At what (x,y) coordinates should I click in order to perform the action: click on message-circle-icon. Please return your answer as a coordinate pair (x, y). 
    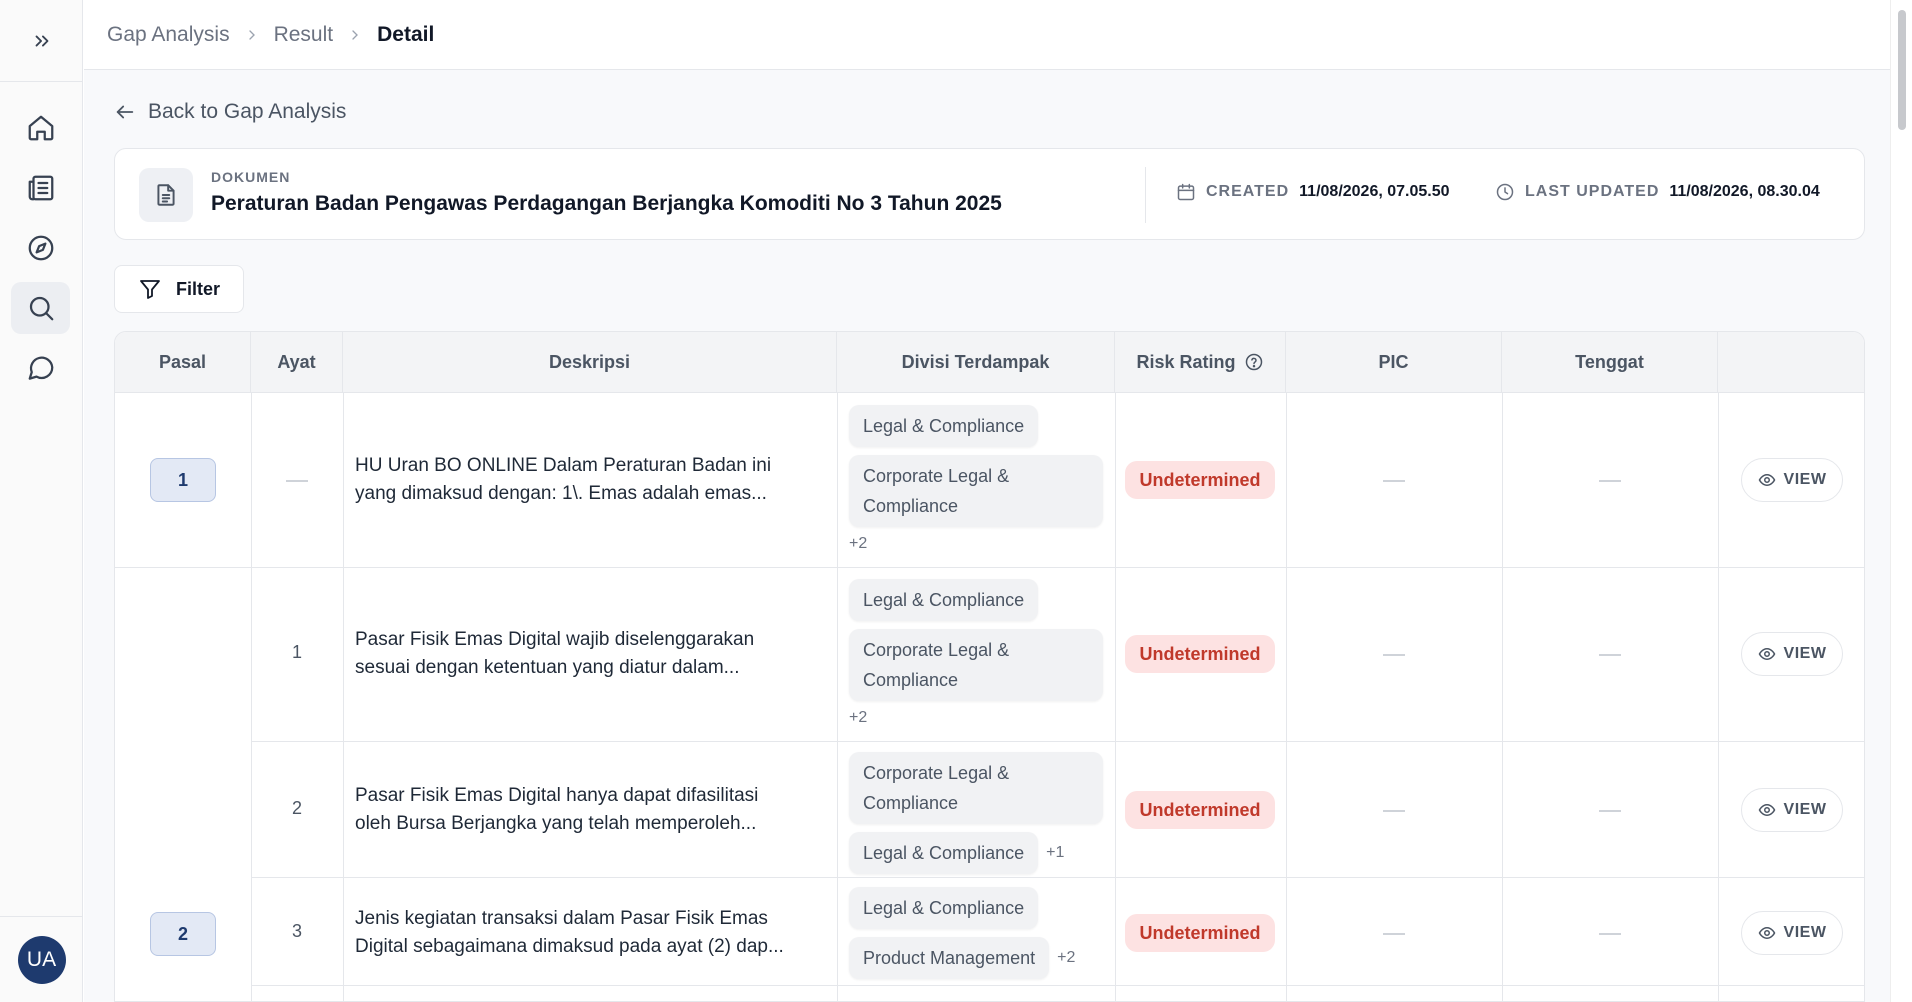
    Looking at the image, I should click on (40, 368).